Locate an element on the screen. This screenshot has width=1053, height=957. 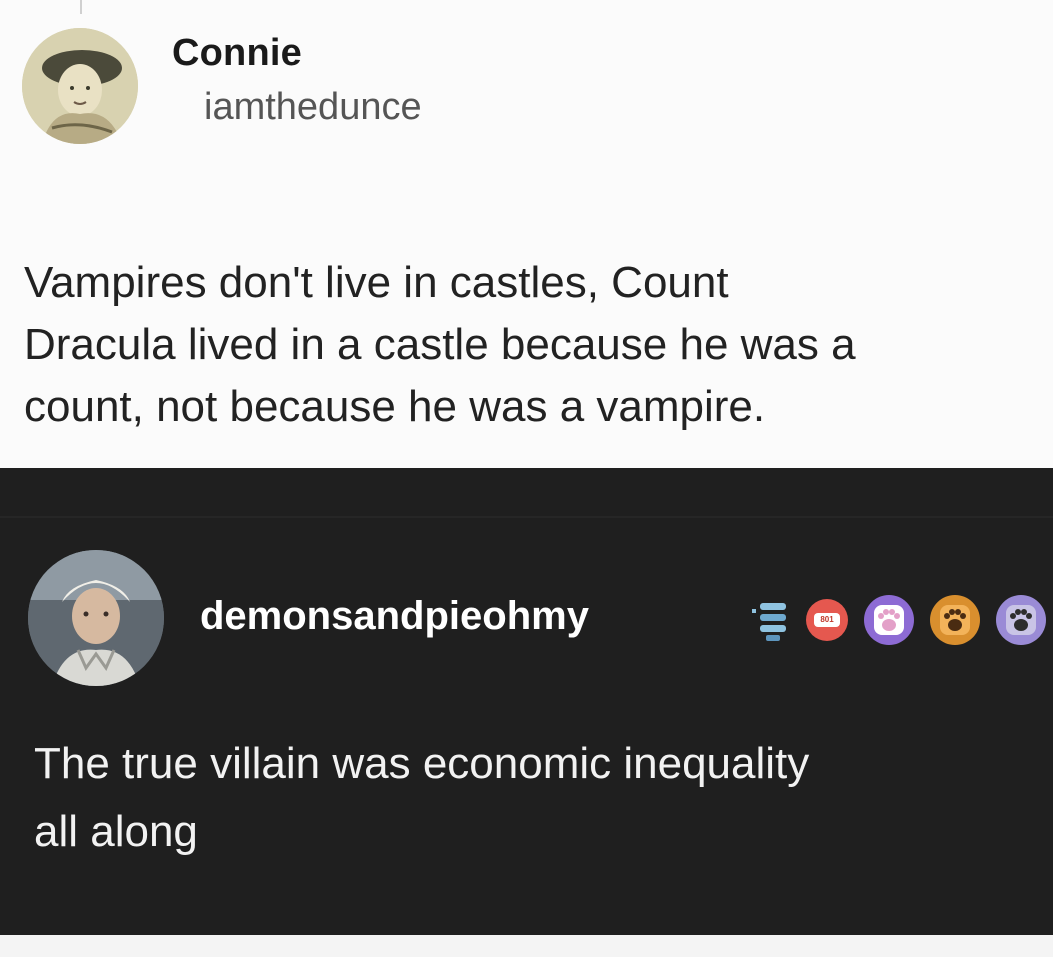
reply-divider is located at coordinates (526, 517).